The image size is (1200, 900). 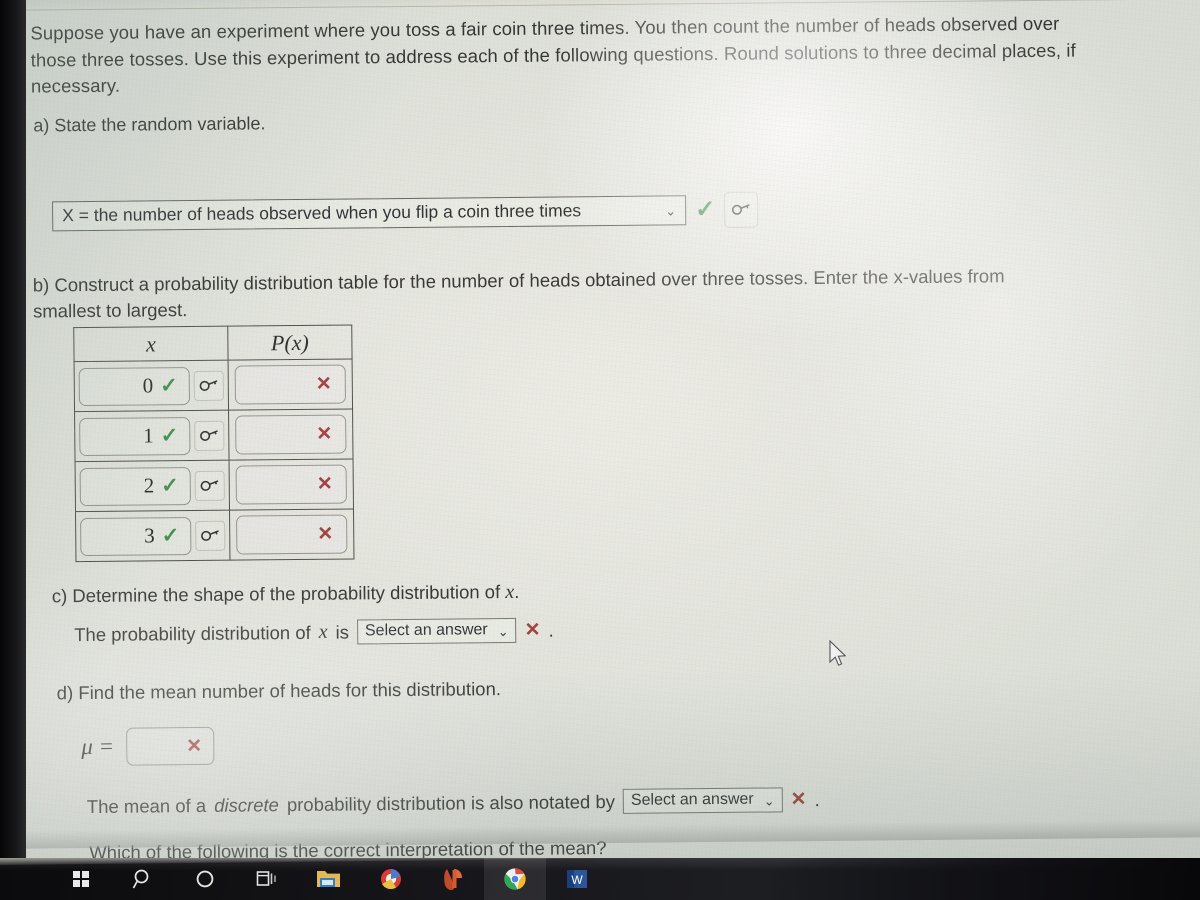 I want to click on part-c-sentence-lead: The probability distribution of, so click(x=192, y=633).